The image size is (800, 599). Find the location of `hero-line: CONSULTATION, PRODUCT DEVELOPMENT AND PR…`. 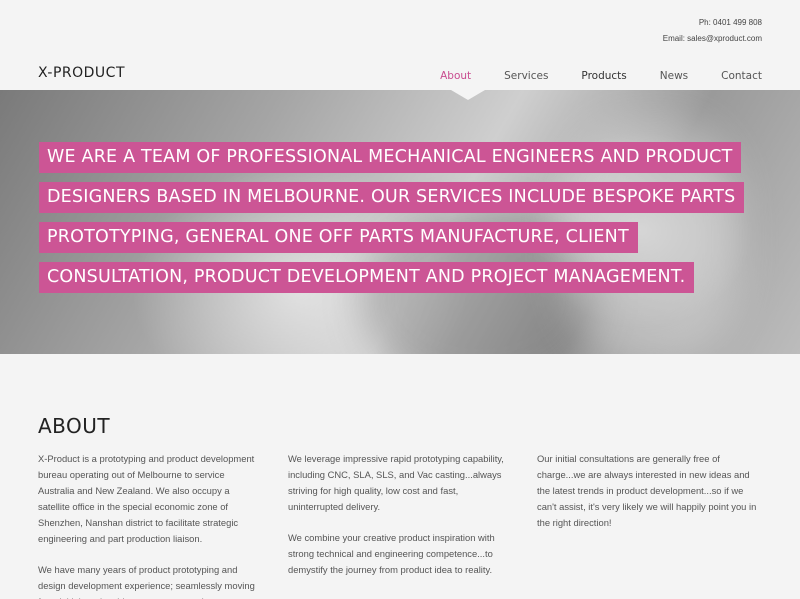

hero-line: CONSULTATION, PRODUCT DEVELOPMENT AND PR… is located at coordinates (367, 277).